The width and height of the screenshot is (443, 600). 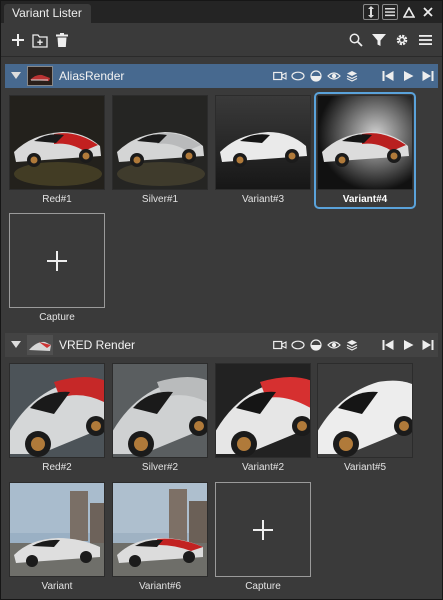 What do you see at coordinates (40, 40) in the screenshot?
I see `add-group-icon` at bounding box center [40, 40].